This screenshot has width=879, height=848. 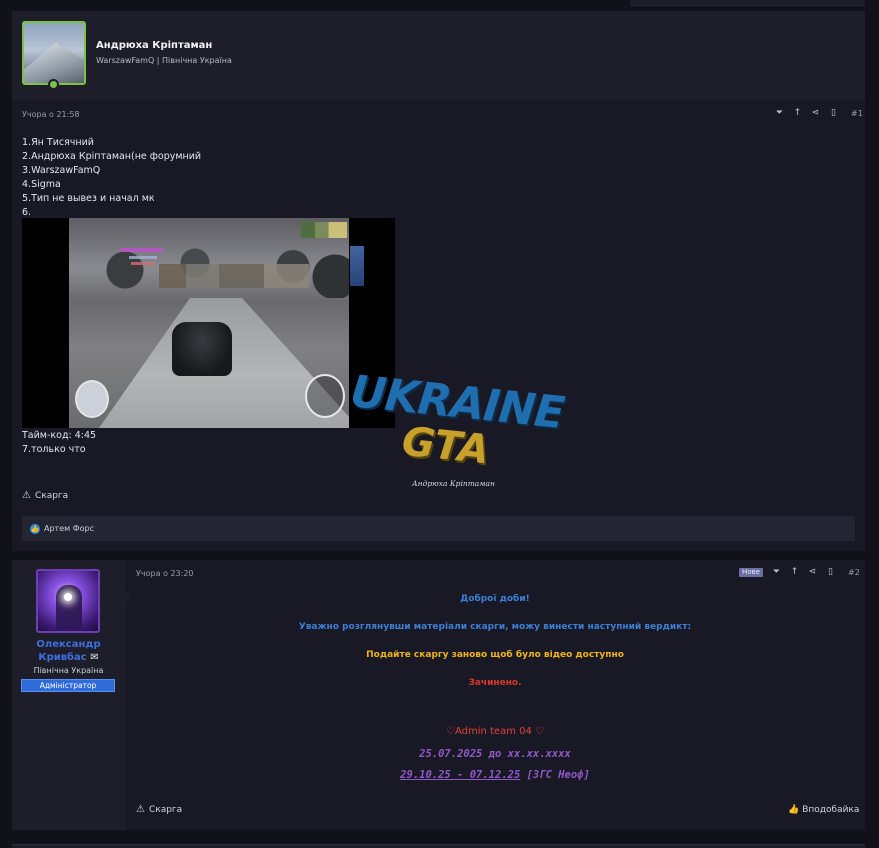 What do you see at coordinates (799, 572) in the screenshot?
I see `post-actions: Нове ⏷ ↑ ⋖ ▯ #2` at bounding box center [799, 572].